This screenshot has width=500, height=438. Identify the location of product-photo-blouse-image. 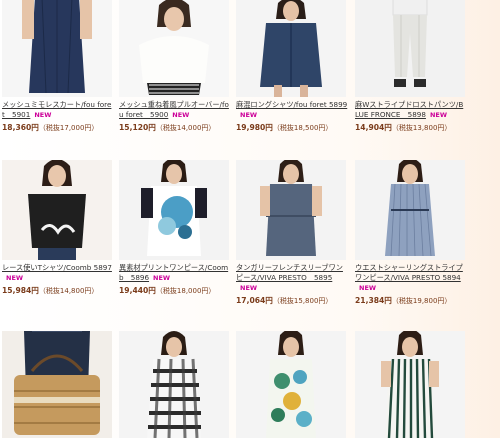
(174, 48).